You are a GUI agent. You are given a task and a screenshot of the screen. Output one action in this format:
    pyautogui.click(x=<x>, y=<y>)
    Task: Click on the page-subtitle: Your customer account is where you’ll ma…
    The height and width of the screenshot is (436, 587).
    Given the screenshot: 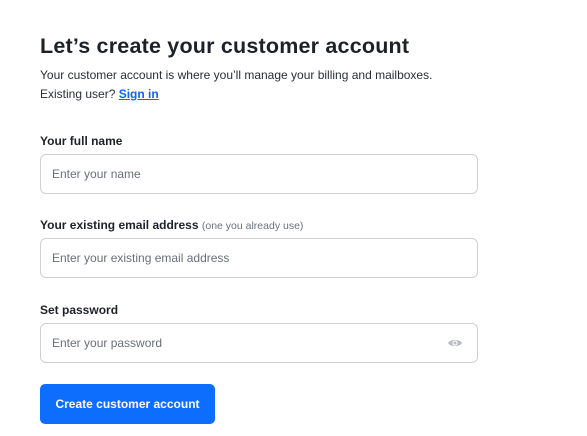 What is the action you would take?
    pyautogui.click(x=259, y=85)
    